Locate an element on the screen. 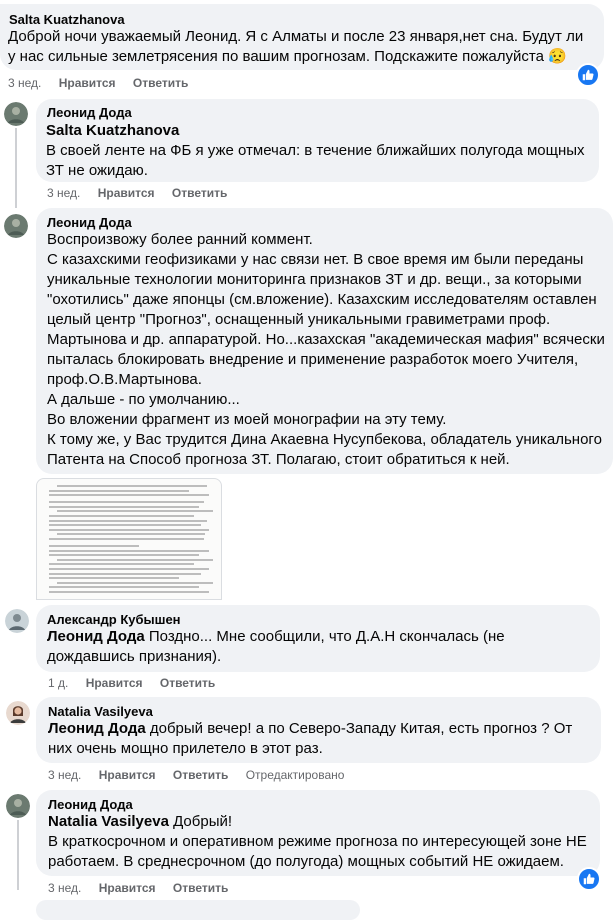  comment-timestamp: 1 д. is located at coordinates (58, 683).